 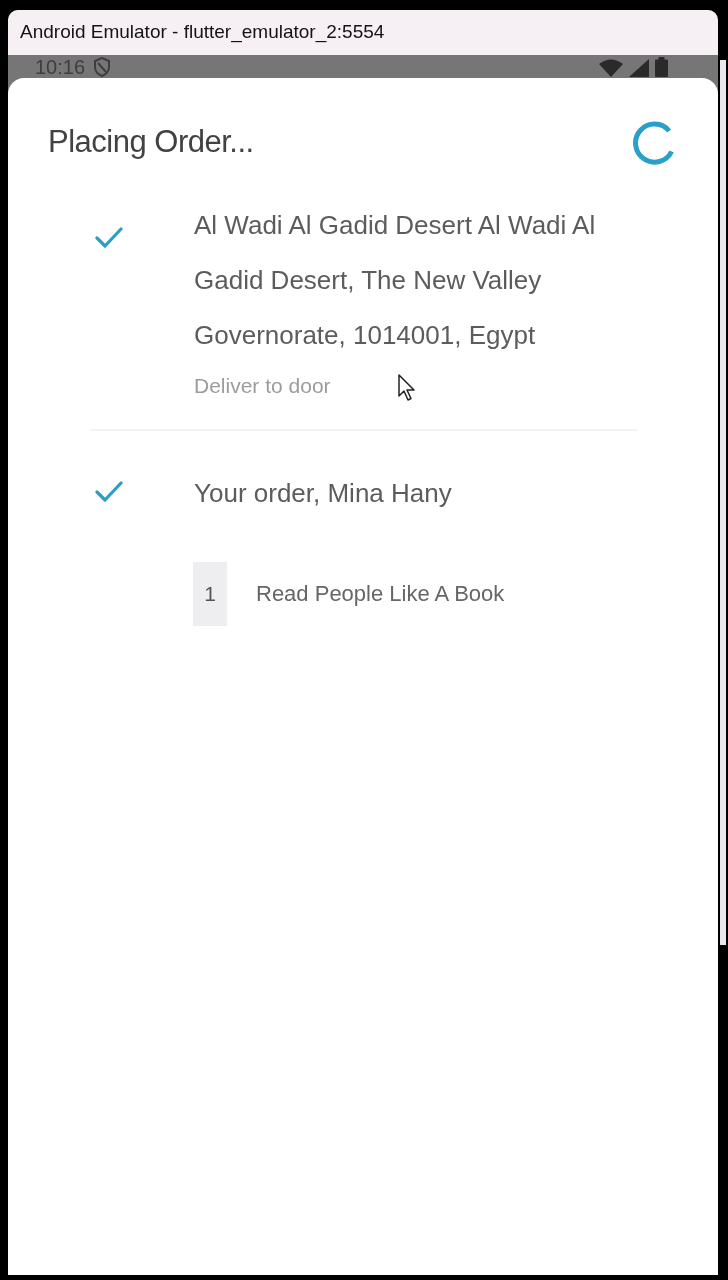 What do you see at coordinates (60, 67) in the screenshot?
I see `status-time: 10:16` at bounding box center [60, 67].